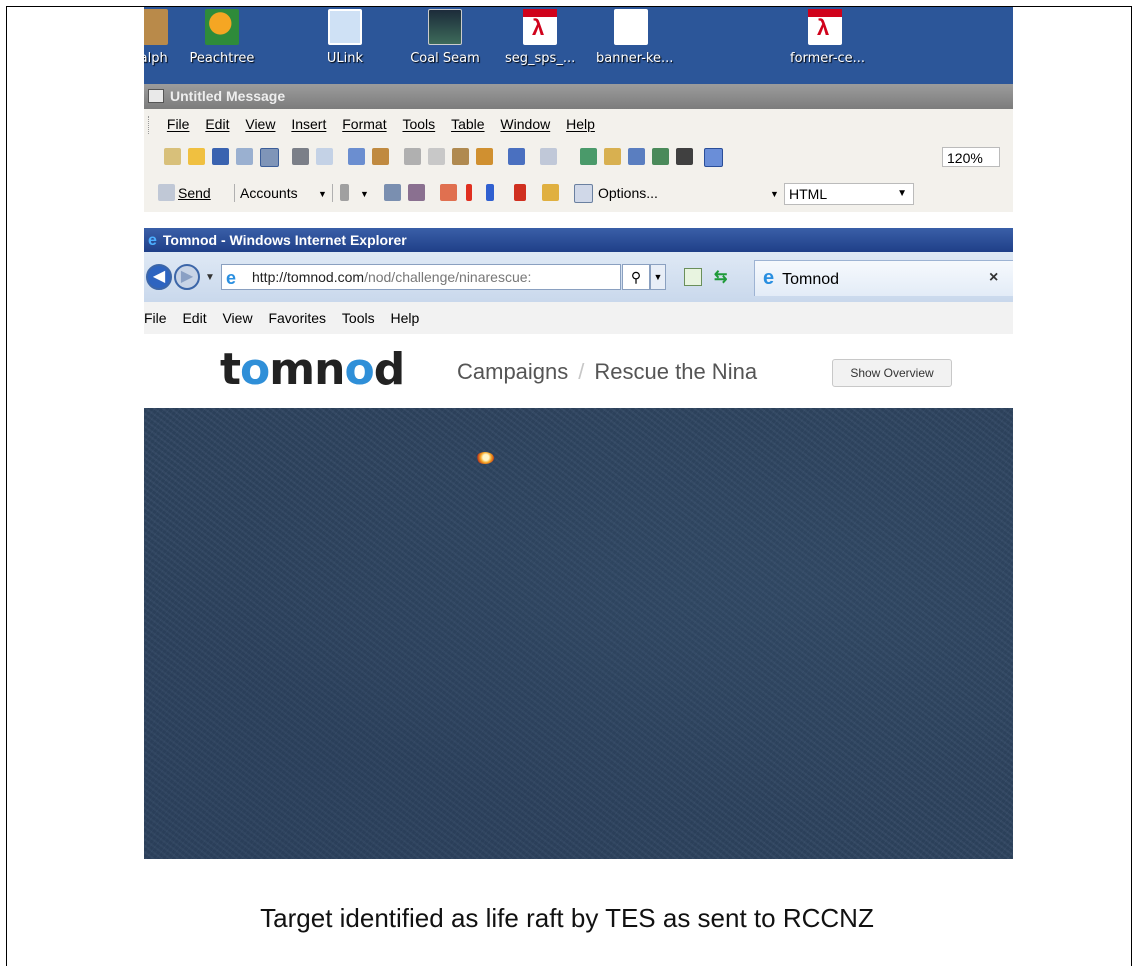 This screenshot has height=966, width=1134. What do you see at coordinates (971, 157) in the screenshot?
I see `zoom-box: 120%` at bounding box center [971, 157].